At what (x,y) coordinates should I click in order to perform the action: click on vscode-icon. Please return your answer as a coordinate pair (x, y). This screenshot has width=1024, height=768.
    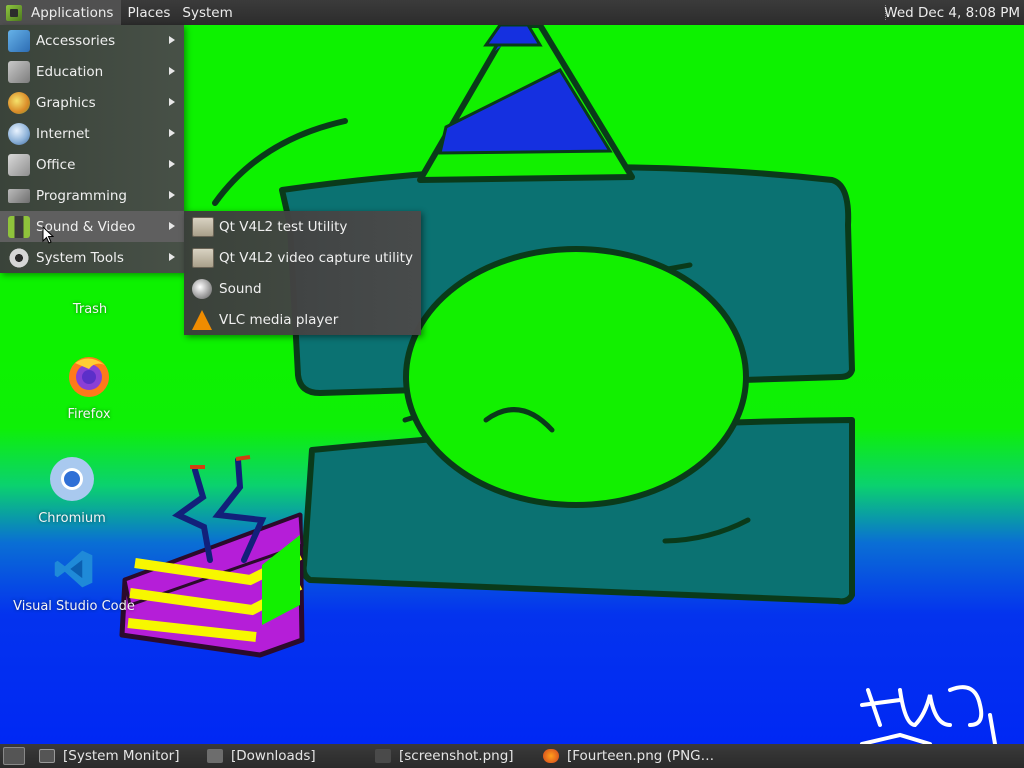
    Looking at the image, I should click on (73, 569).